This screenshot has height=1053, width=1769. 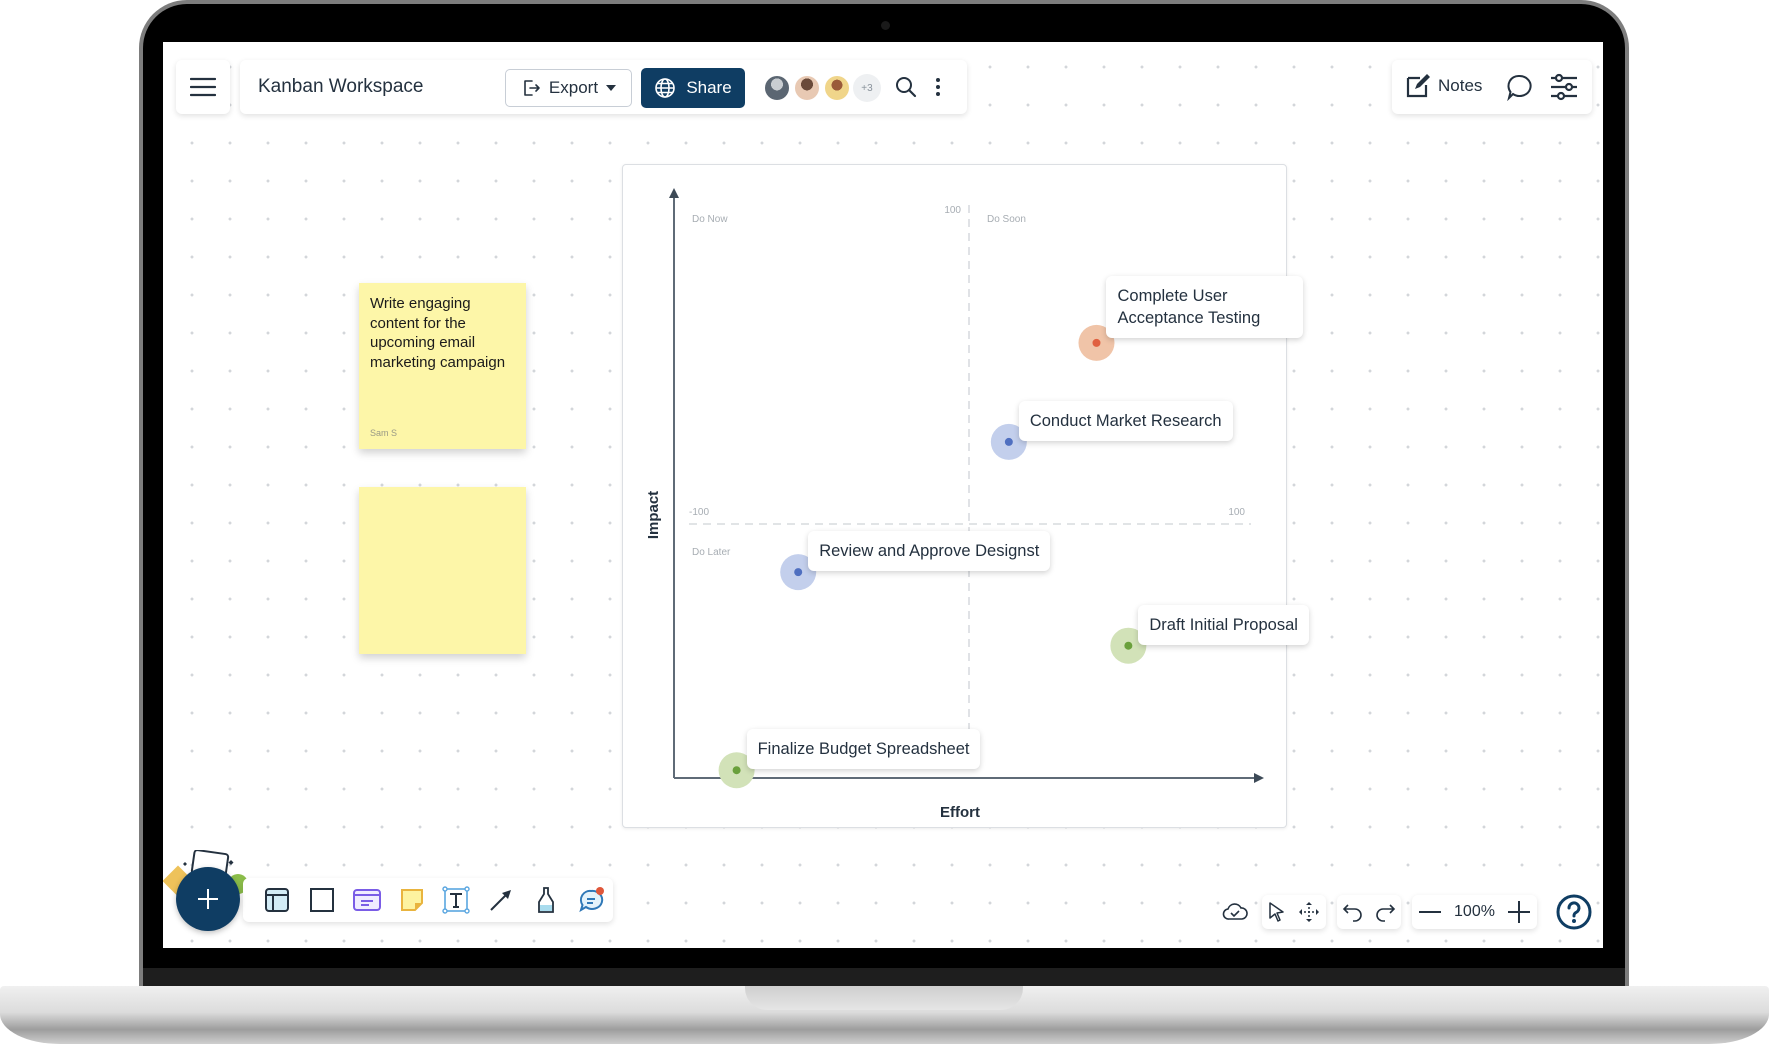 I want to click on more-collaborators-badge: +3, so click(x=867, y=88).